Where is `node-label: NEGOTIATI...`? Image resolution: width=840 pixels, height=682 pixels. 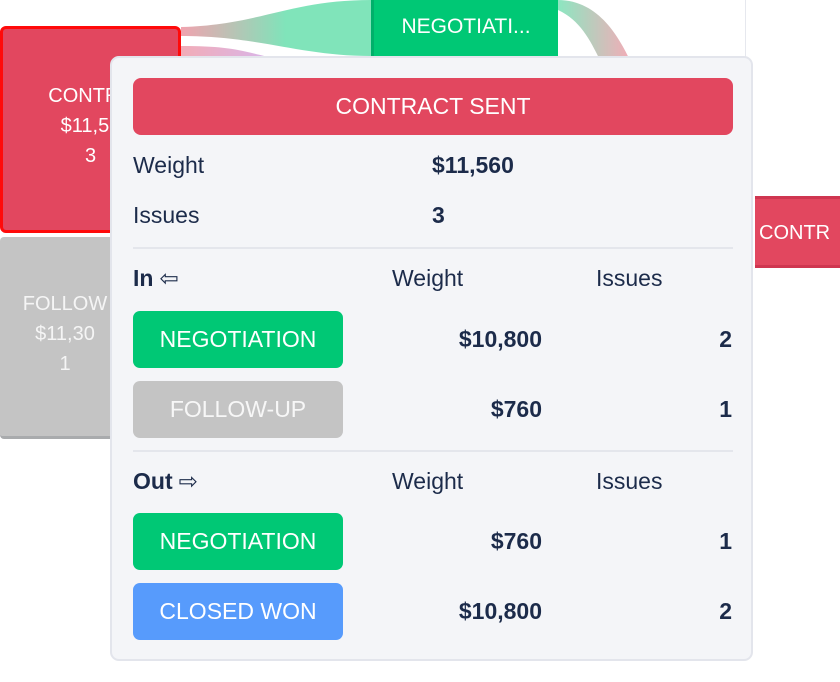
node-label: NEGOTIATI... is located at coordinates (466, 26).